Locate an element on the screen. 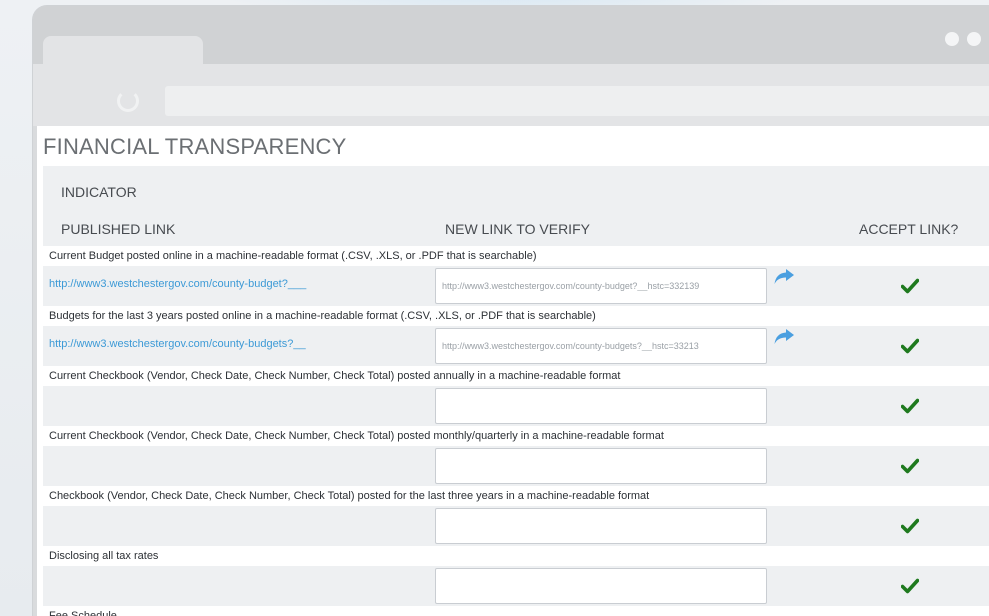 This screenshot has height=616, width=989. indicator-heading: INDICATOR is located at coordinates (99, 192).